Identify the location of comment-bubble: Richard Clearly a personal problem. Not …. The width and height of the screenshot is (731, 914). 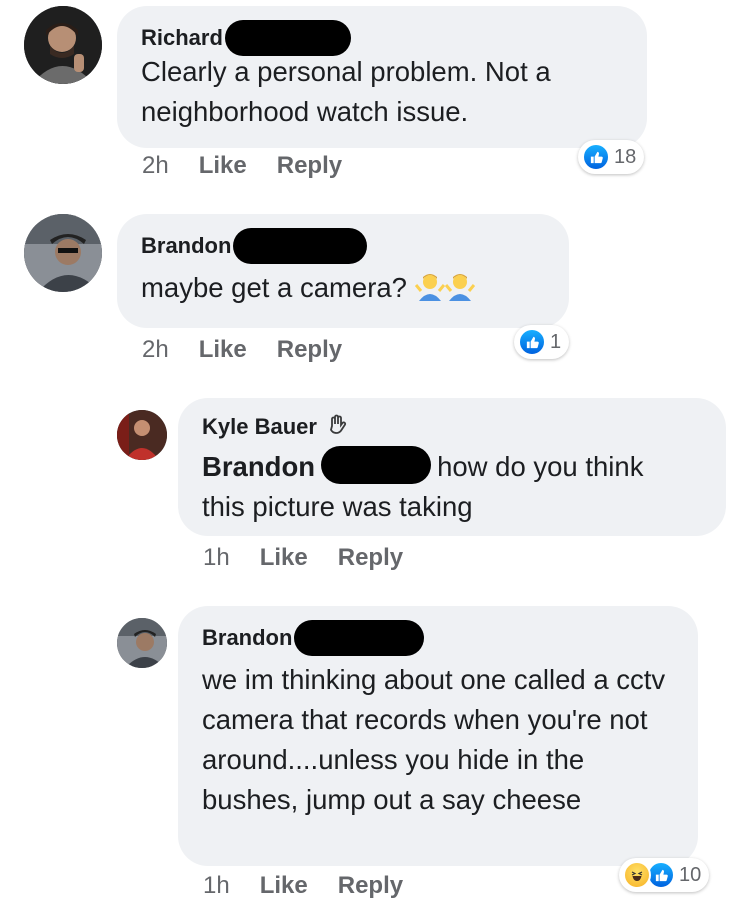
(382, 77).